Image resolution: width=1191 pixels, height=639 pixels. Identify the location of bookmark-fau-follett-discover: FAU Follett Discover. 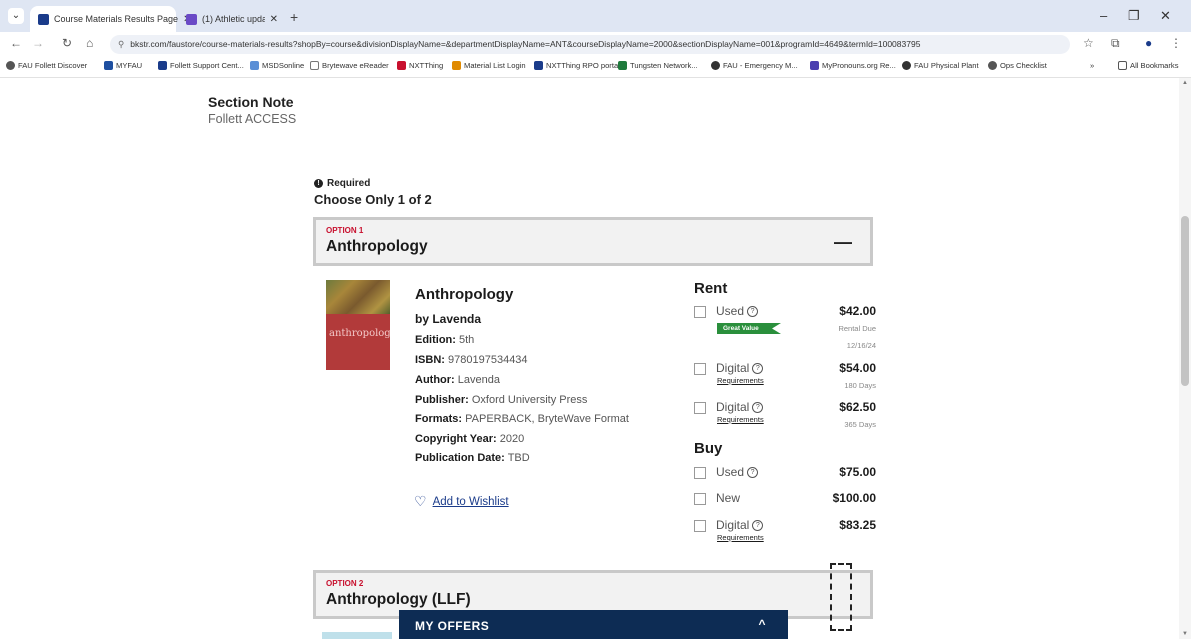
(46, 65).